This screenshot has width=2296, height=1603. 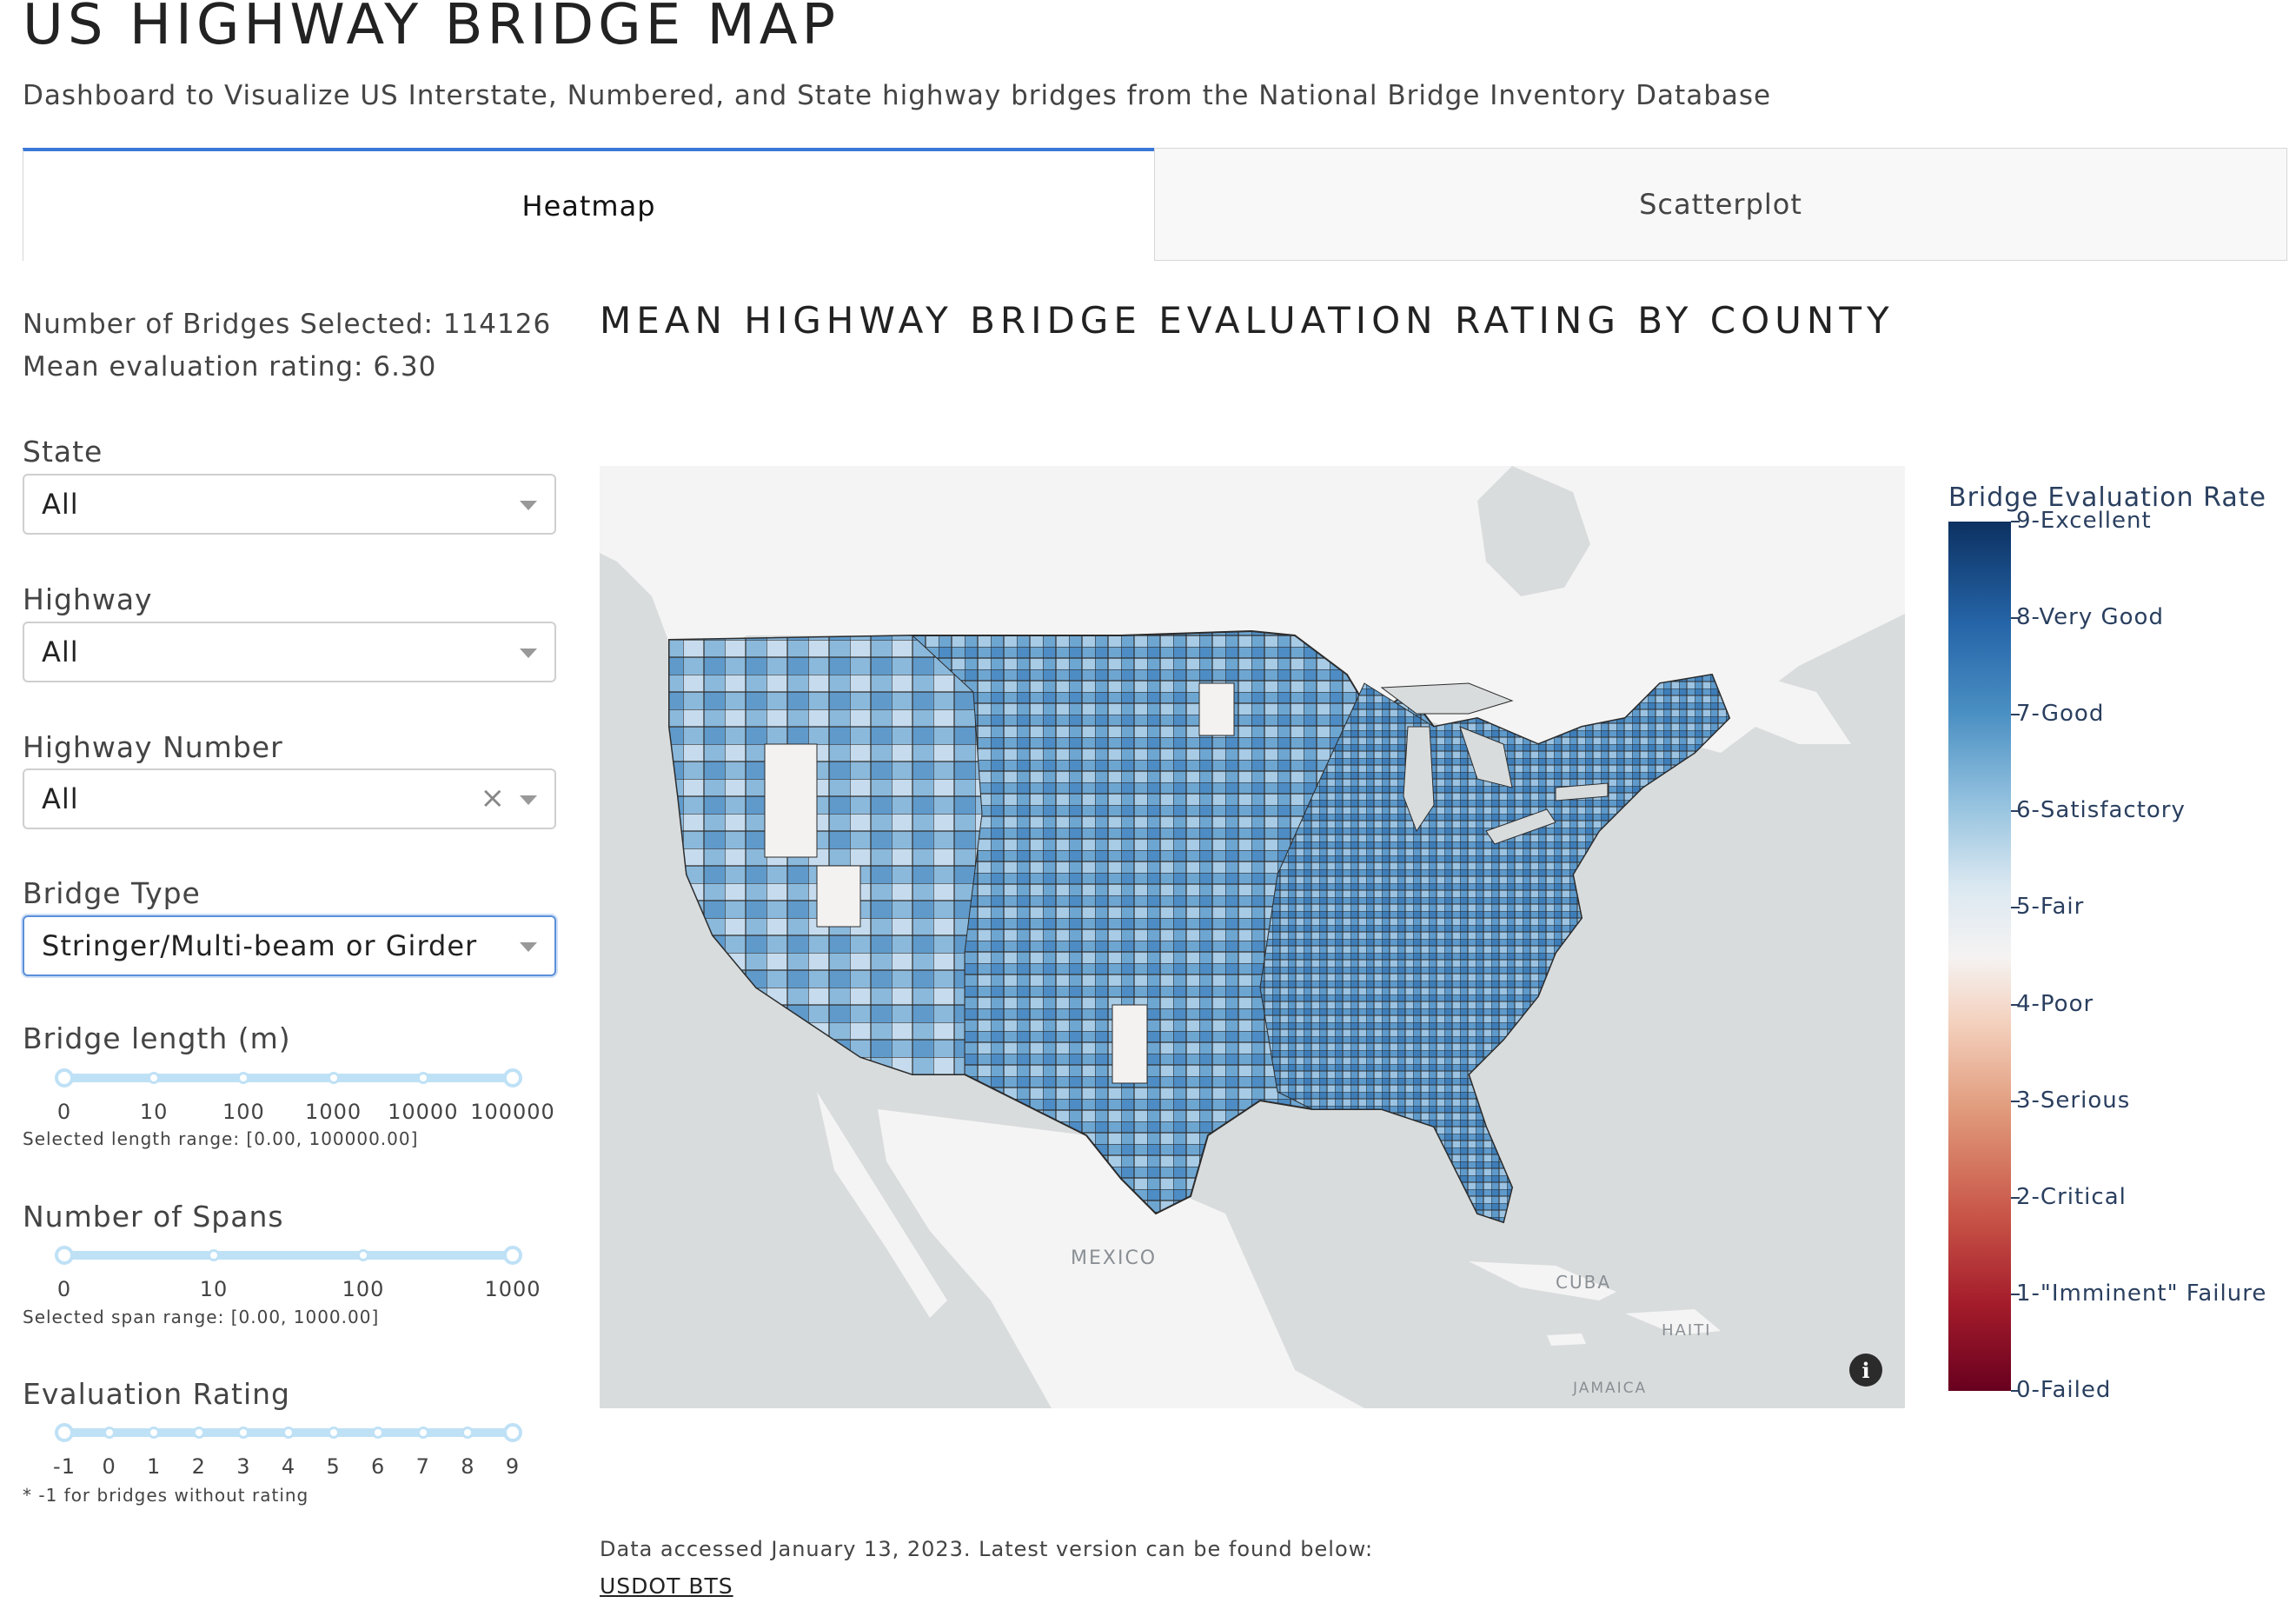 What do you see at coordinates (1114, 1258) in the screenshot?
I see `map-label-mexico: MEXICO` at bounding box center [1114, 1258].